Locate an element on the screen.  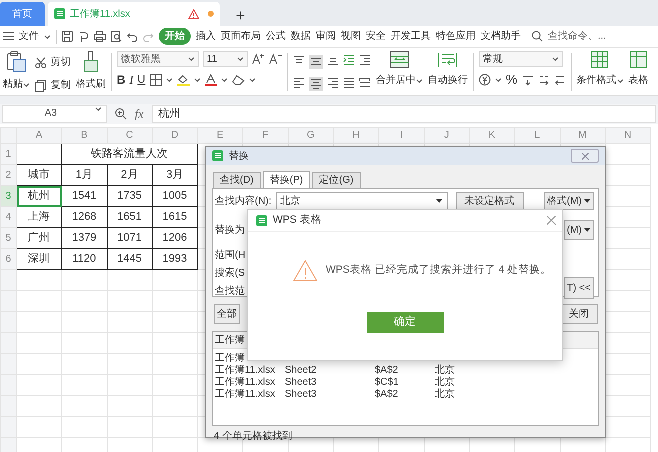
search-icon is located at coordinates (537, 36).